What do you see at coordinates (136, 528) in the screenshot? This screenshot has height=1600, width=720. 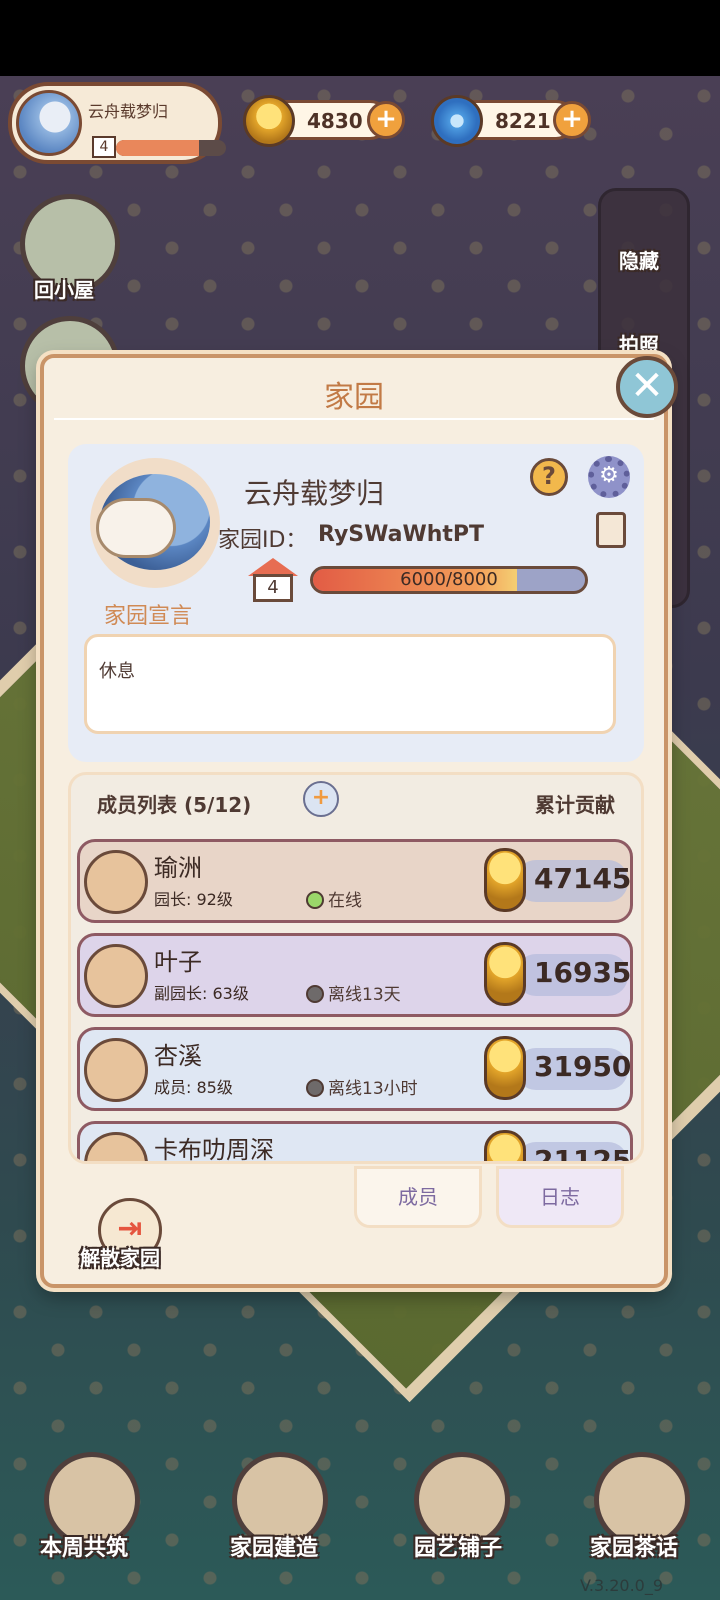 I see `cloud-puff` at bounding box center [136, 528].